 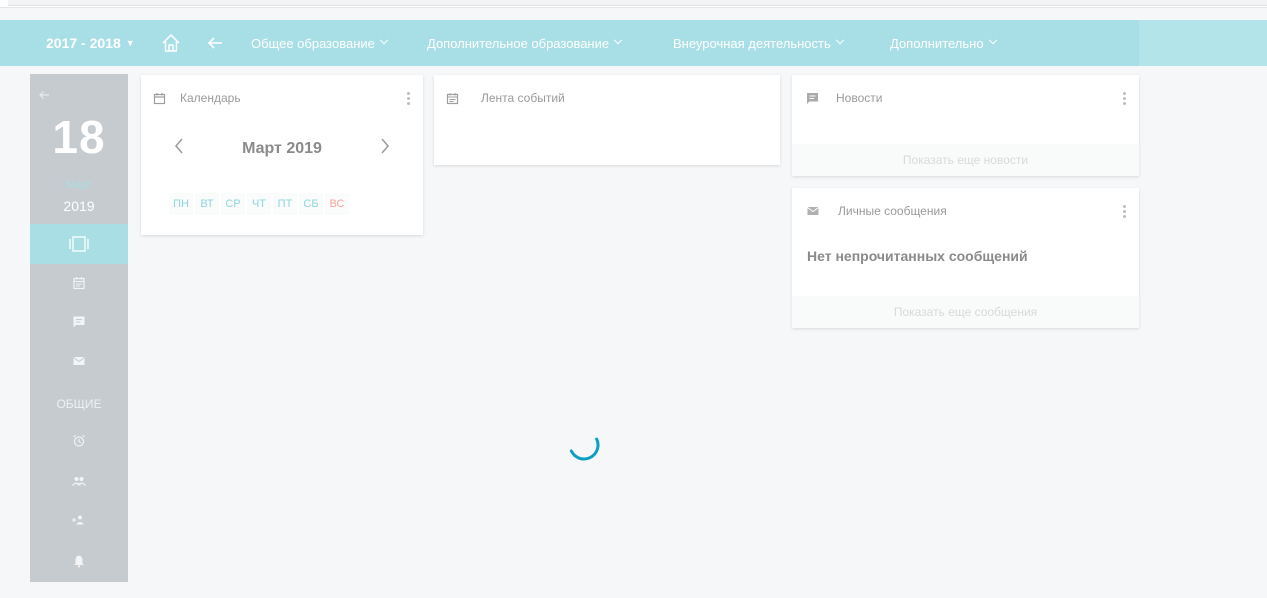 What do you see at coordinates (44, 97) in the screenshot?
I see `collapse-arrow-icon` at bounding box center [44, 97].